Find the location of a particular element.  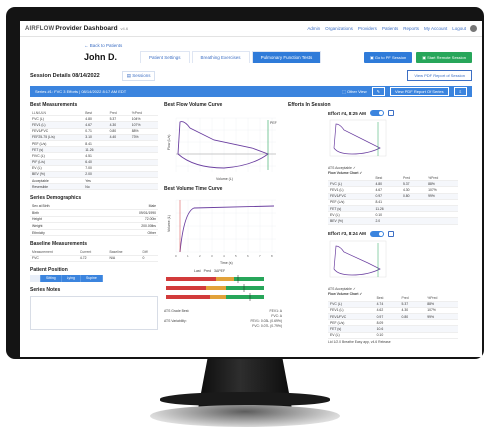

back-to-patients-link: ← Back to Patients is located at coordinates (278, 45).